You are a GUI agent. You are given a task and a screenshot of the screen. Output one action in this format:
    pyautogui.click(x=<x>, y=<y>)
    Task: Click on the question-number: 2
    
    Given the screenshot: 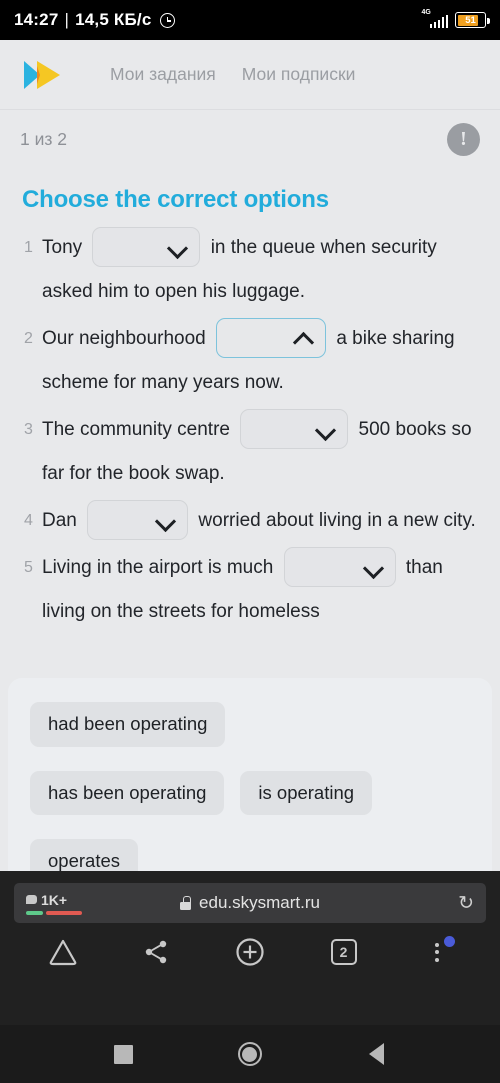 What is the action you would take?
    pyautogui.click(x=28, y=338)
    